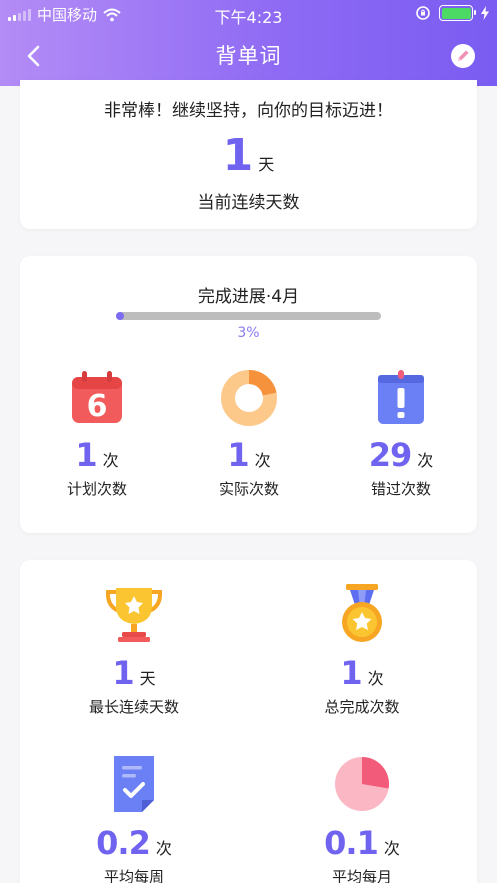 The height and width of the screenshot is (883, 497). What do you see at coordinates (351, 843) in the screenshot?
I see `monthly-average-value: 0.1` at bounding box center [351, 843].